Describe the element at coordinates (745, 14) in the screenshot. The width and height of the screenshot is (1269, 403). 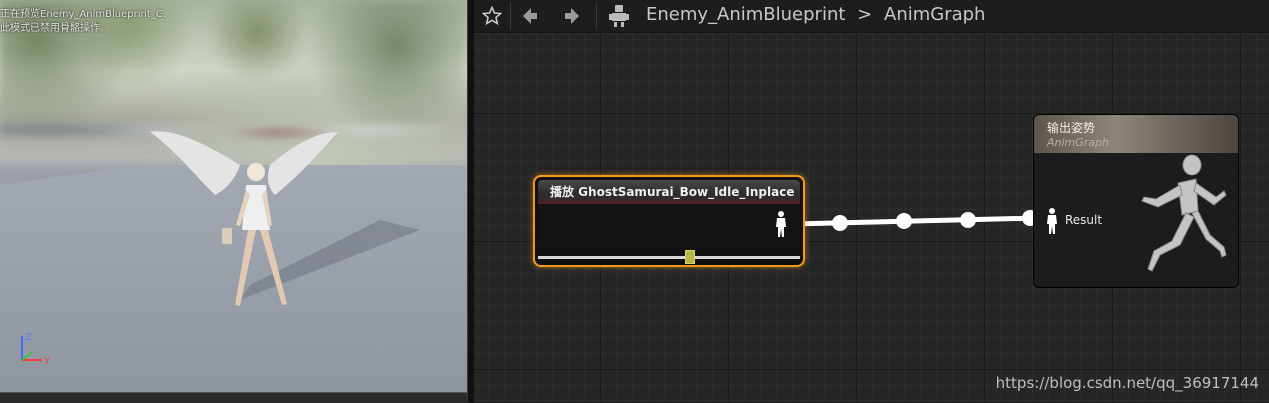
I see `breadcrumb-root: Enemy_AnimBlueprint` at that location.